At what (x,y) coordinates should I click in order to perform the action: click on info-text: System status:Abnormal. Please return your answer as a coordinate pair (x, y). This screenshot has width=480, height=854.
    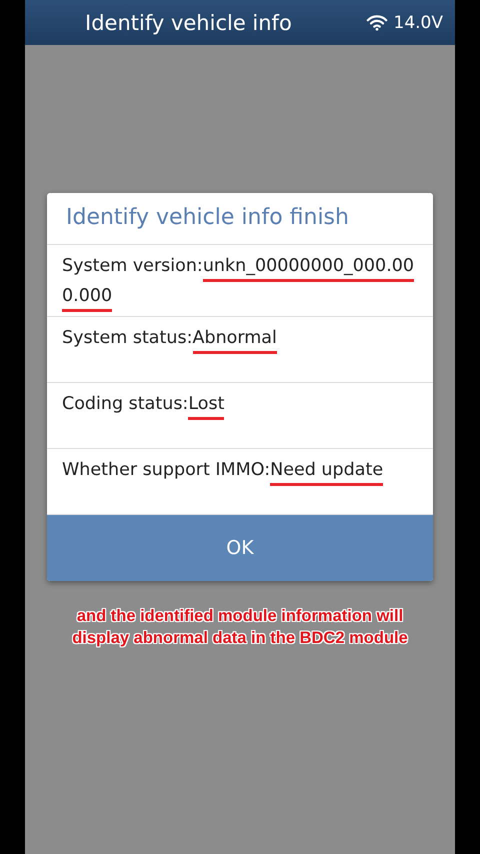
    Looking at the image, I should click on (240, 338).